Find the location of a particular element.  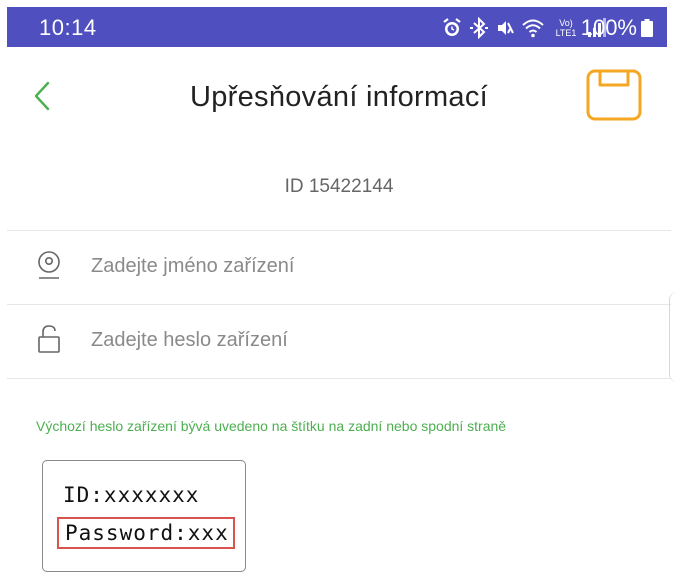

status-bar: 10:14 Vo) LTE1 100% is located at coordinates (337, 27).